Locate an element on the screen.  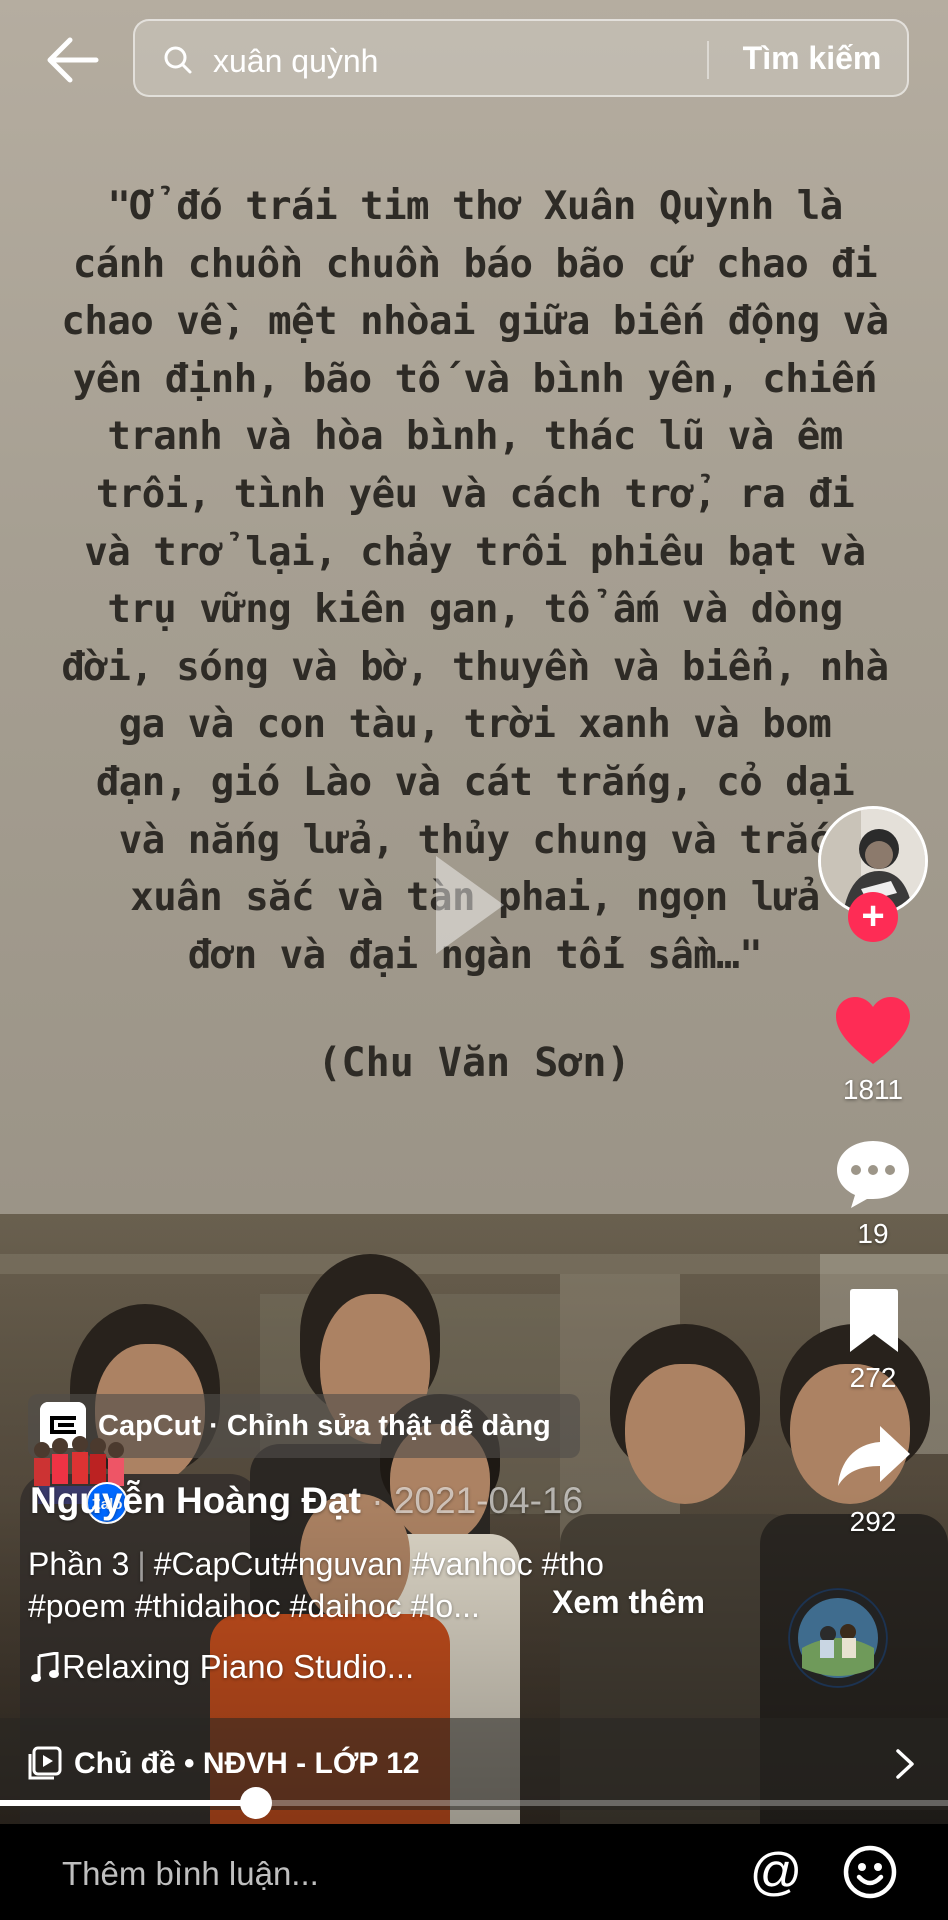
comment-icon is located at coordinates (873, 1174).